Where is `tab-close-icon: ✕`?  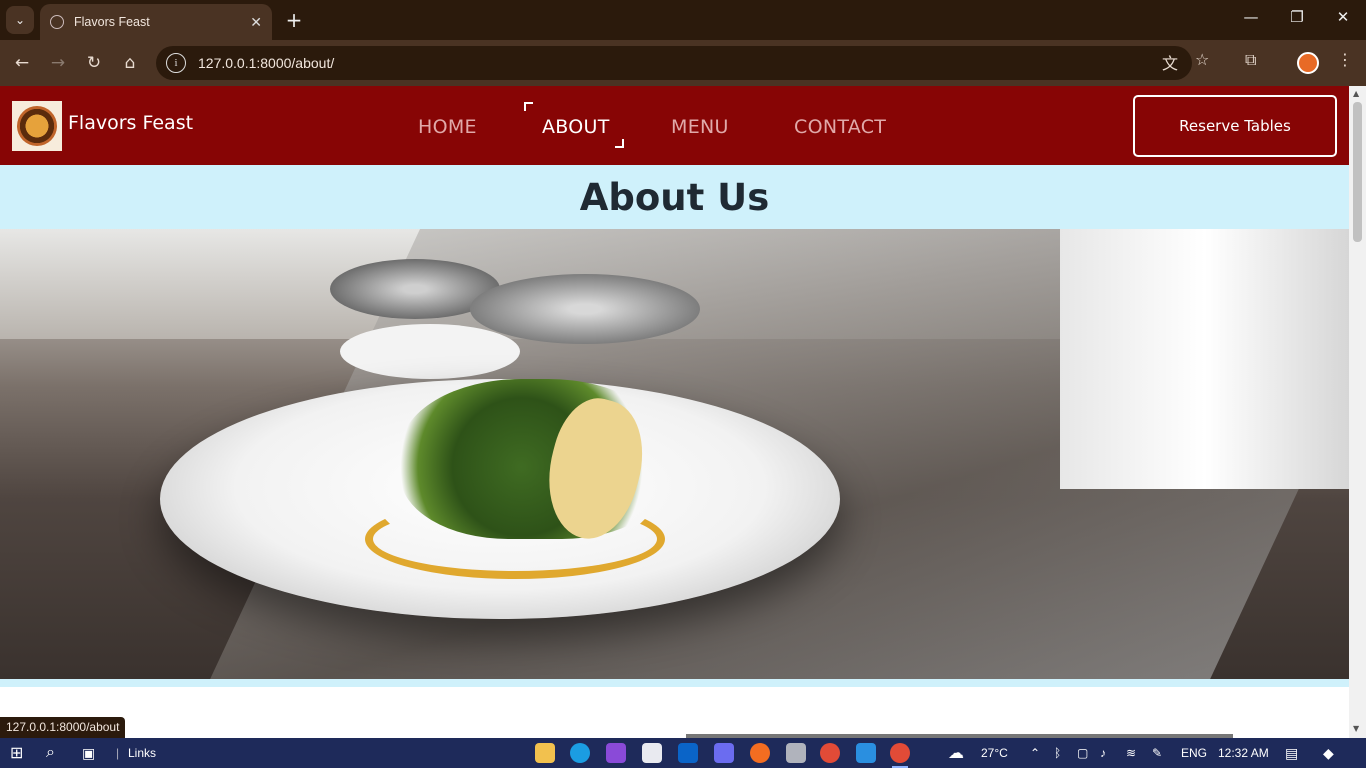
tab-close-icon: ✕ is located at coordinates (256, 22).